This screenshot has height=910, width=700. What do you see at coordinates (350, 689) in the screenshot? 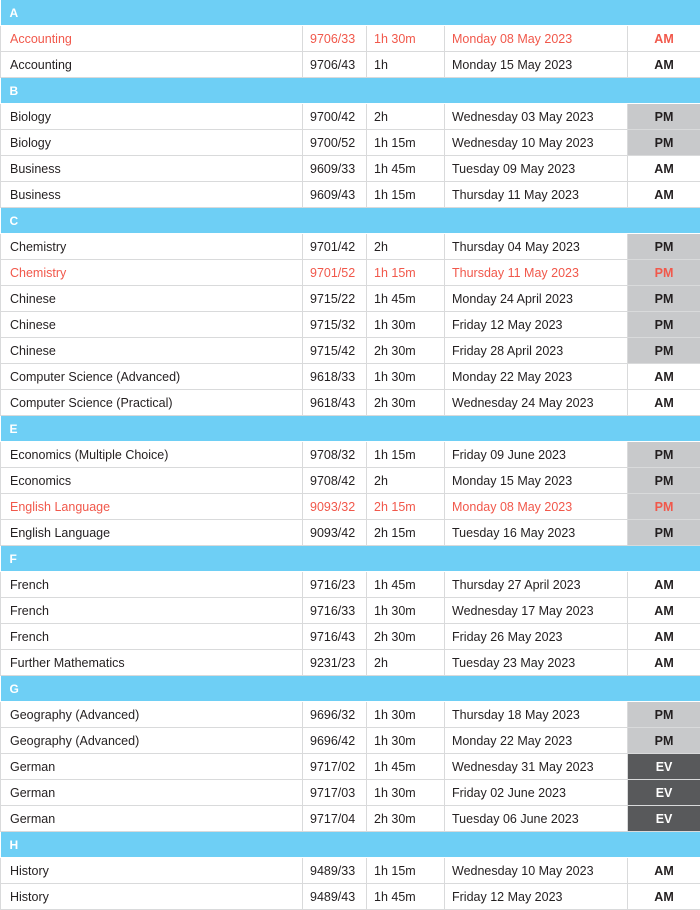
I see `section-header-row: G` at bounding box center [350, 689].